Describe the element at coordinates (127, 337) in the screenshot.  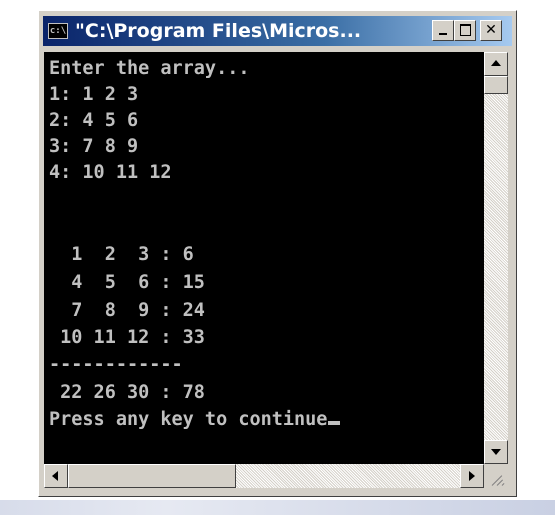
I see `console-line: 10 11 12 : 33` at that location.